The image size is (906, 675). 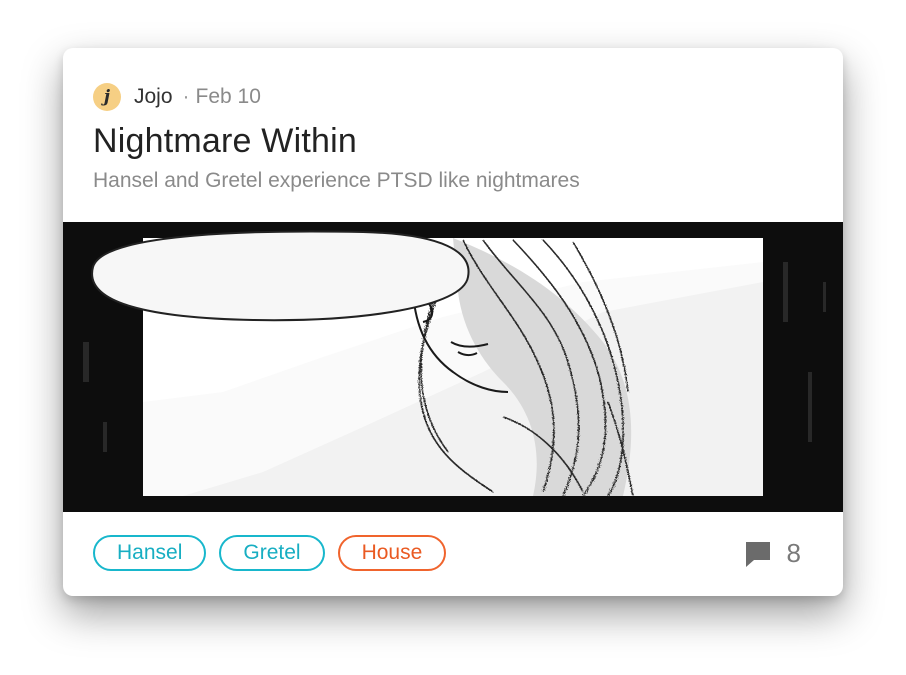 I want to click on post-meta: j Jojo · Feb 10, so click(x=177, y=97).